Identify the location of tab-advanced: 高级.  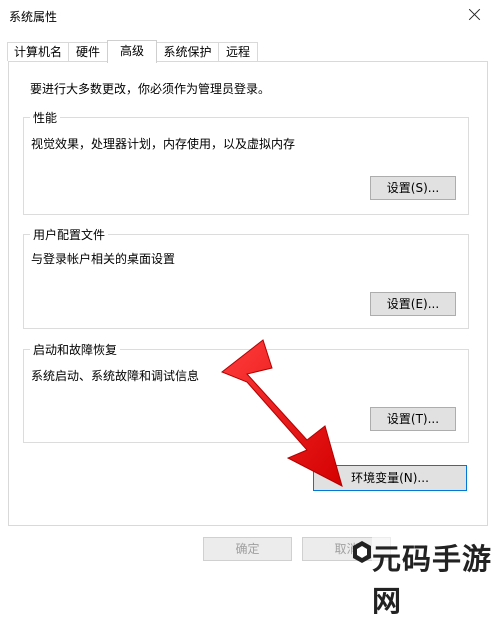
(132, 51).